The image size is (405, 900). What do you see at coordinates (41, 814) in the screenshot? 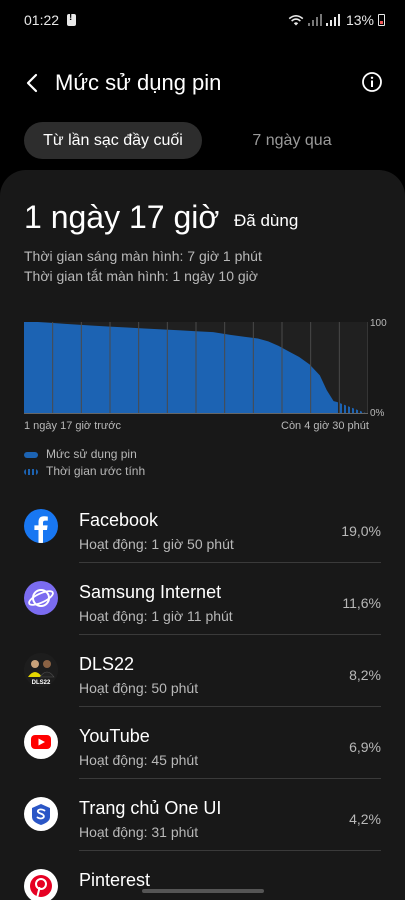
I see `one-ui-home-icon` at bounding box center [41, 814].